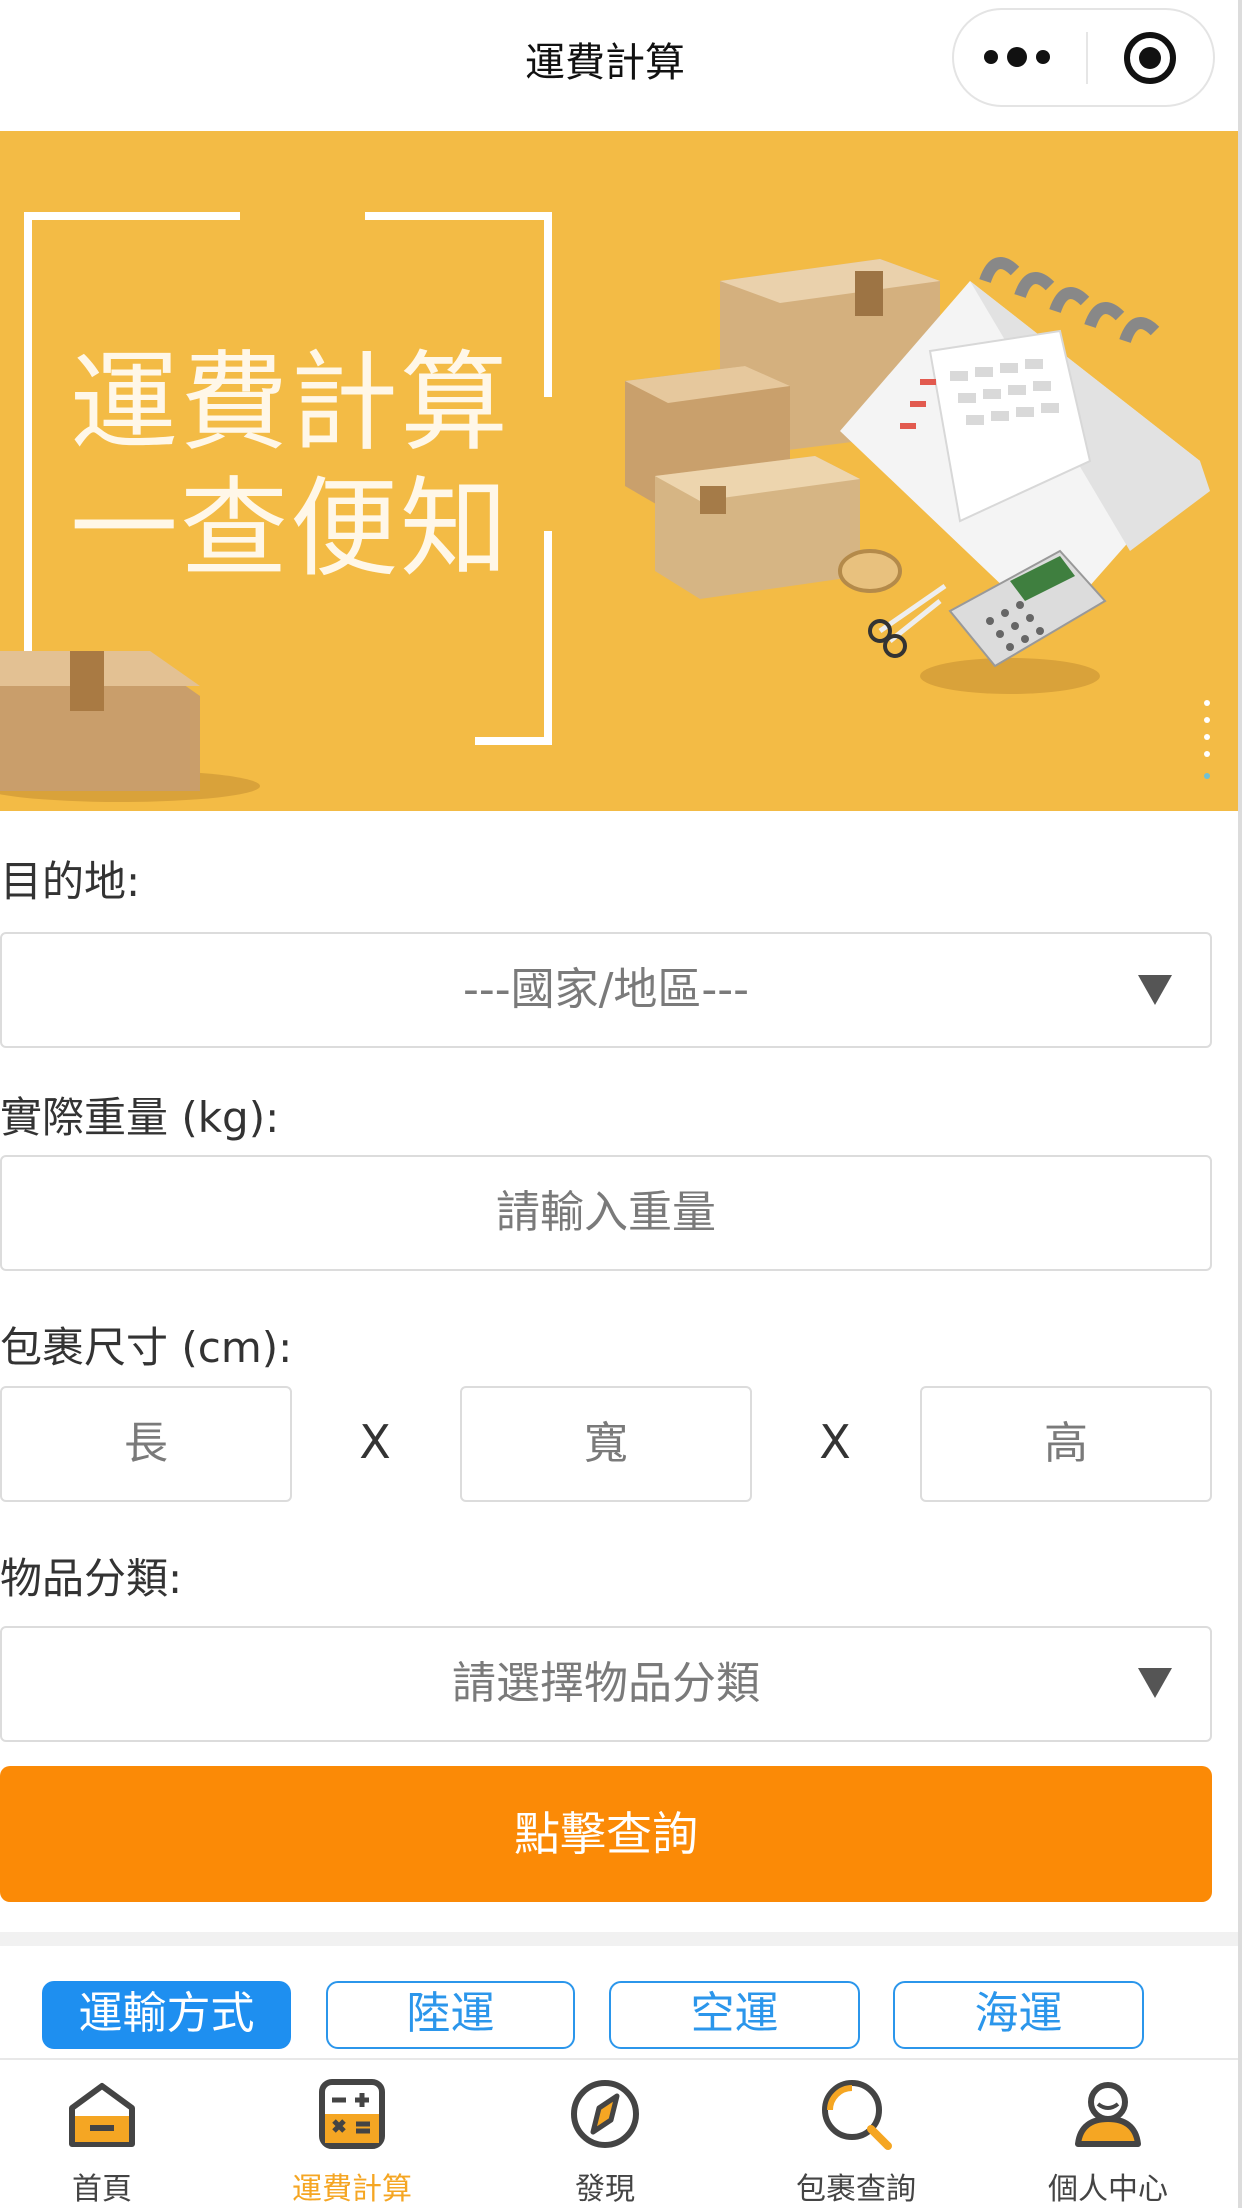 The image size is (1242, 2208). I want to click on width-input: 寬, so click(606, 1444).